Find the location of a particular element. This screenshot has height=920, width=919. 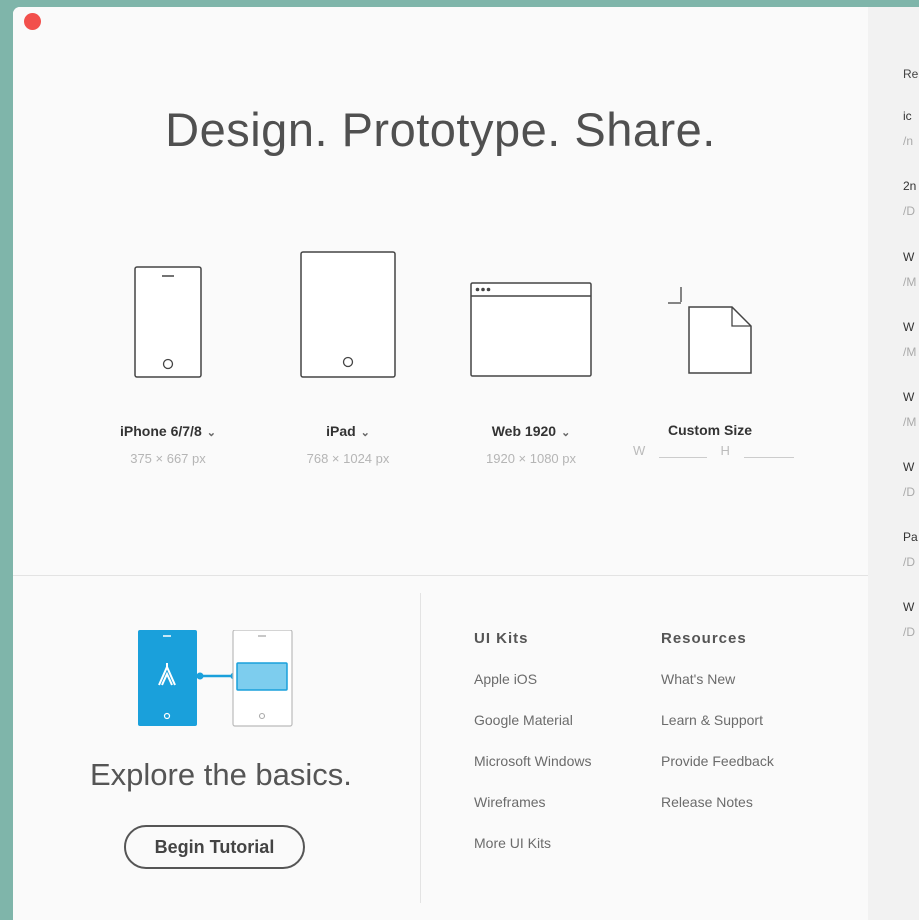

preset-size: 768 × 1024 px is located at coordinates (348, 458).